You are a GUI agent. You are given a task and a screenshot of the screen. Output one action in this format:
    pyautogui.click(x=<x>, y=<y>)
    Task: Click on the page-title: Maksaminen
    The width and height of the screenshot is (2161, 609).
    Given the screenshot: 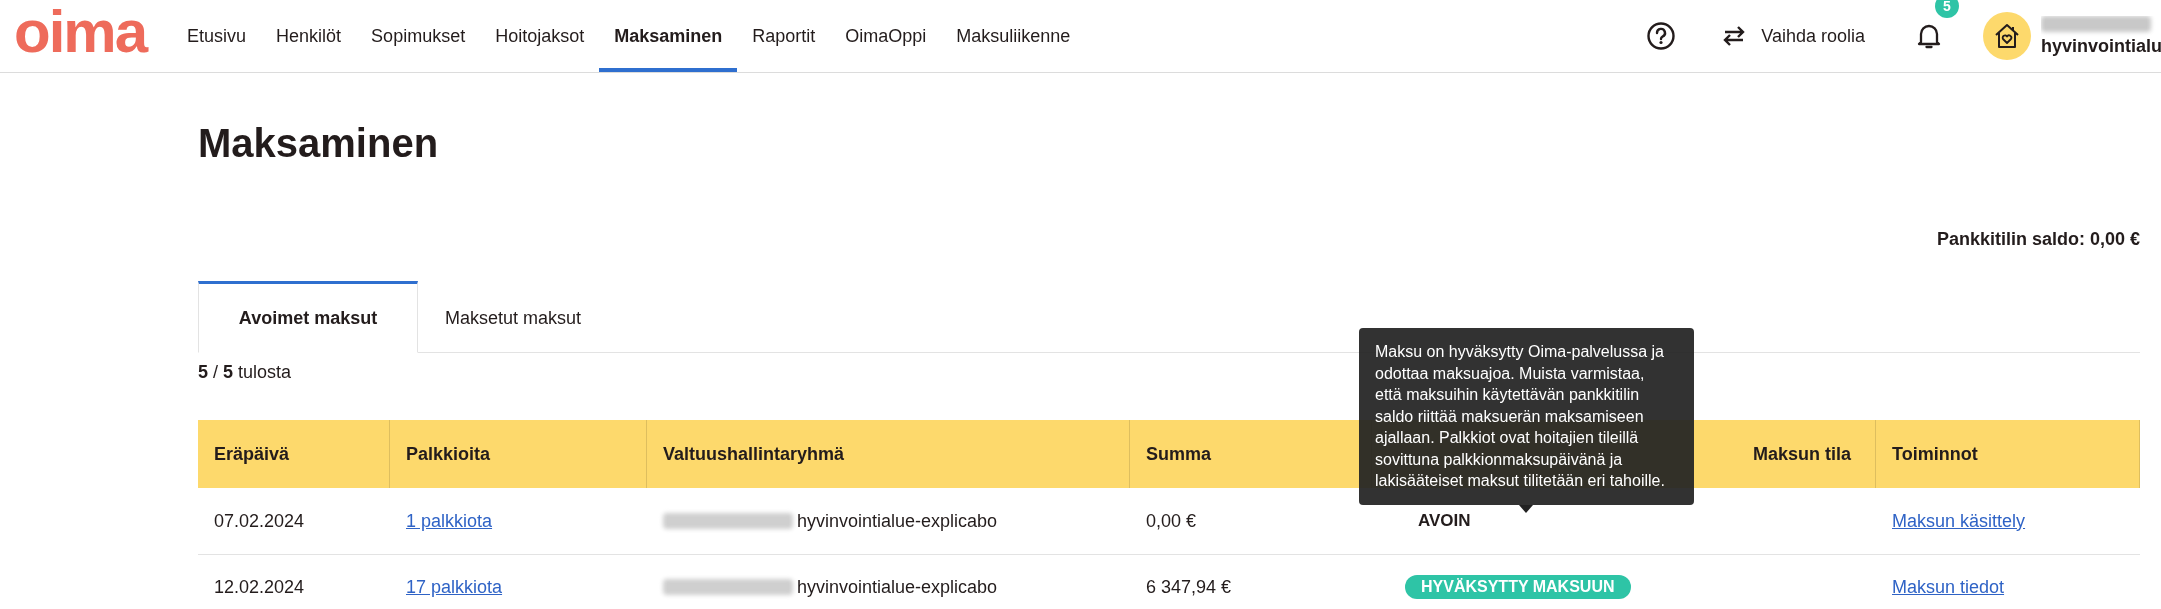 What is the action you would take?
    pyautogui.click(x=319, y=143)
    